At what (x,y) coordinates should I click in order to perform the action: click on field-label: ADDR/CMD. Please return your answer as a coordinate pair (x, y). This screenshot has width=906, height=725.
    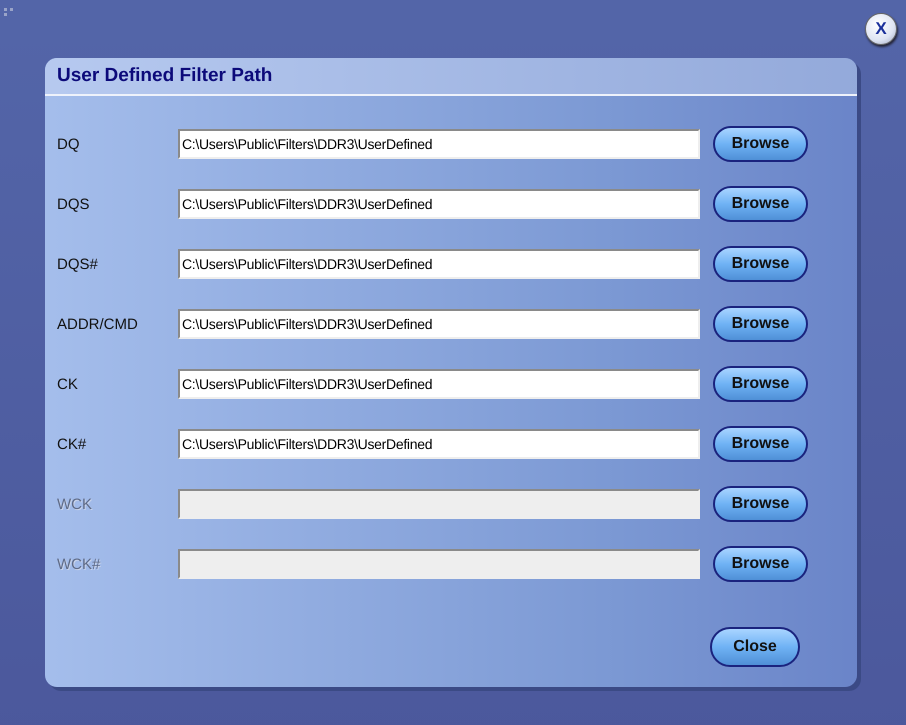
    Looking at the image, I should click on (98, 324).